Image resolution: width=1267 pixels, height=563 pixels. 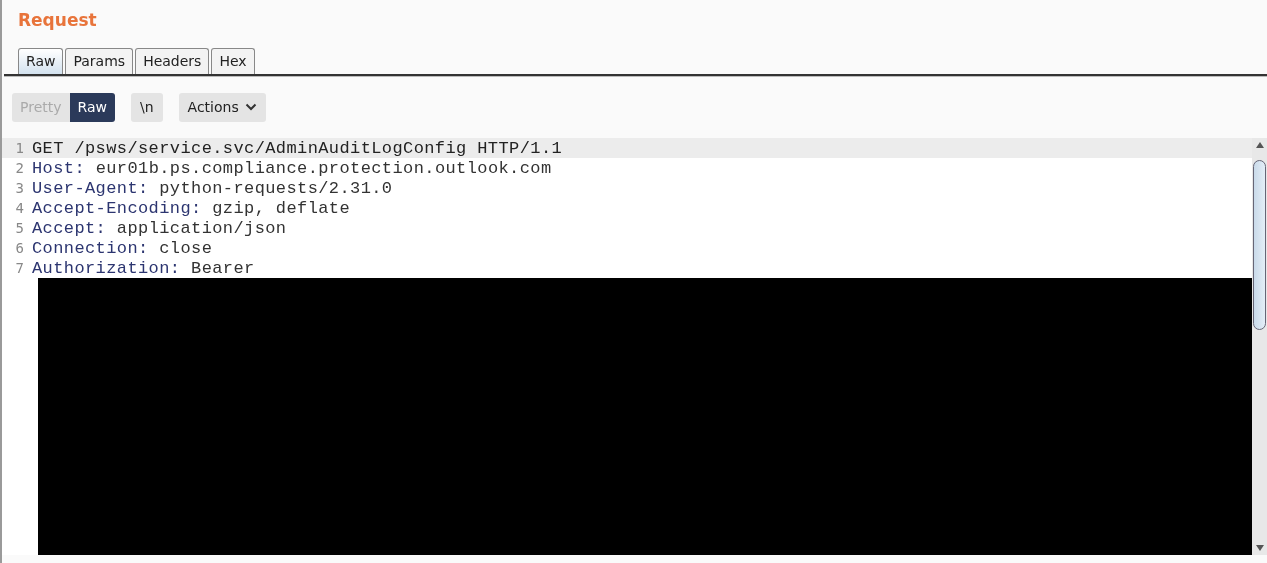 What do you see at coordinates (57, 20) in the screenshot?
I see `panel-title: Request` at bounding box center [57, 20].